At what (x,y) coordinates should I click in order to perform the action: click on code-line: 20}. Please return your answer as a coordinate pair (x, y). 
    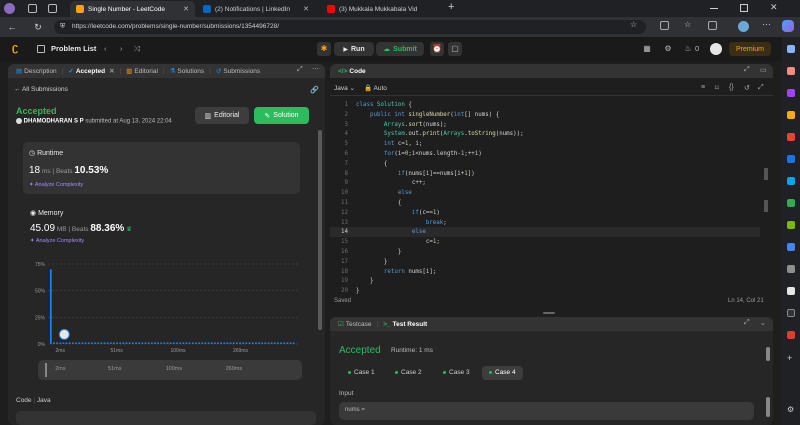
    Looking at the image, I should click on (545, 291).